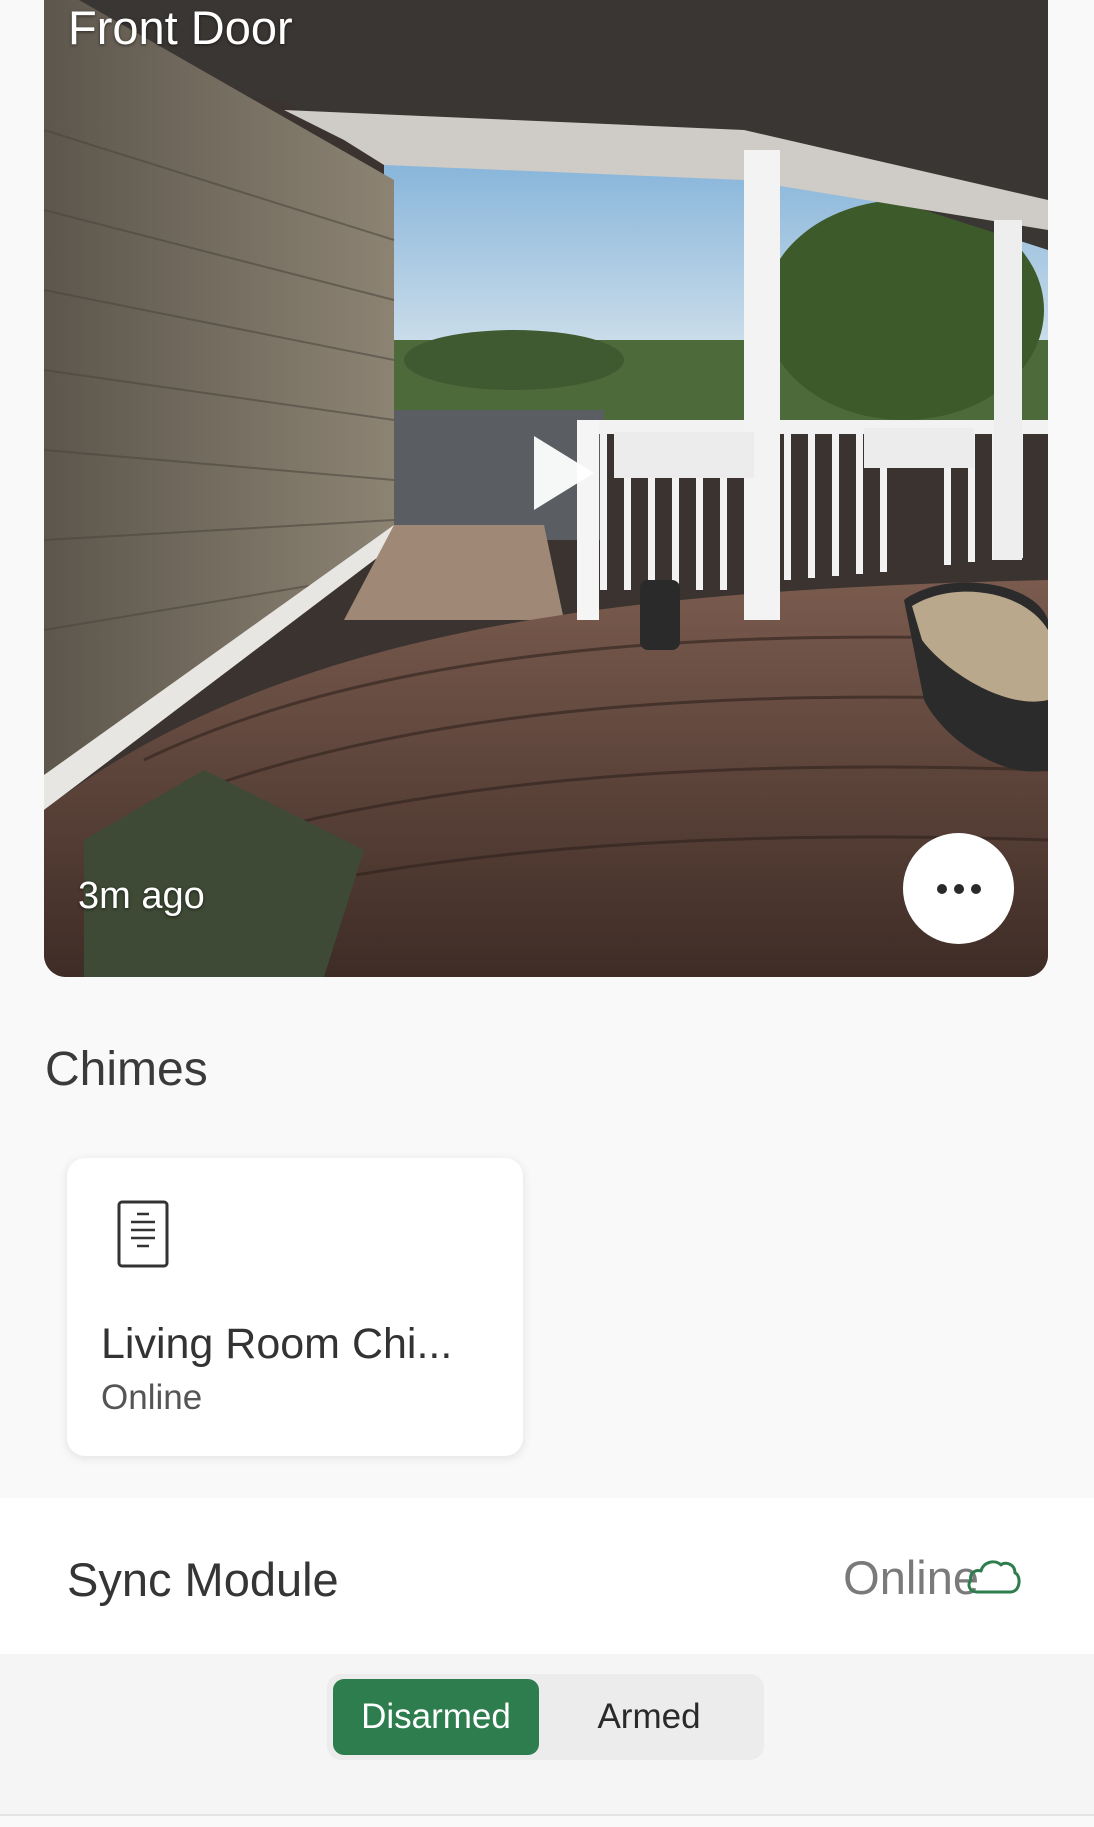  Describe the element at coordinates (547, 1815) in the screenshot. I see `divider` at that location.